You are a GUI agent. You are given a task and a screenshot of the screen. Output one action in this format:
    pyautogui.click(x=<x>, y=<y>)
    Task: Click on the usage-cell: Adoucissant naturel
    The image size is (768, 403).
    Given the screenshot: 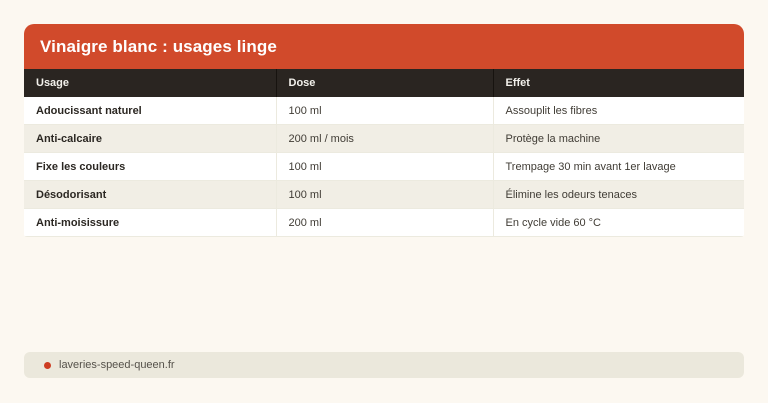 What is the action you would take?
    pyautogui.click(x=150, y=111)
    